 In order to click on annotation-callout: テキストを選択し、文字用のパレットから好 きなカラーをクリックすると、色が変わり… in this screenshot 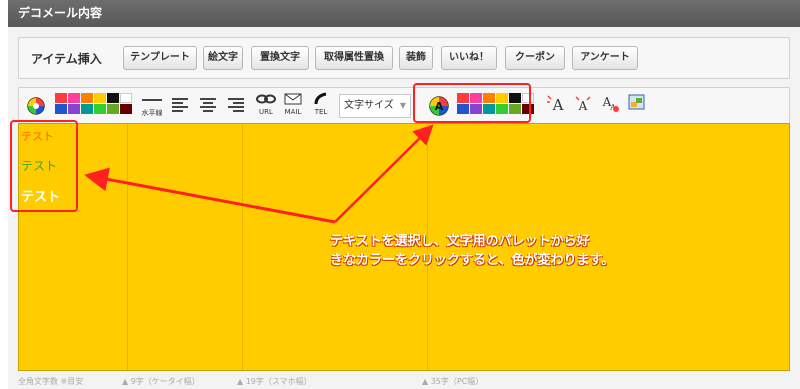, I will do `click(472, 251)`.